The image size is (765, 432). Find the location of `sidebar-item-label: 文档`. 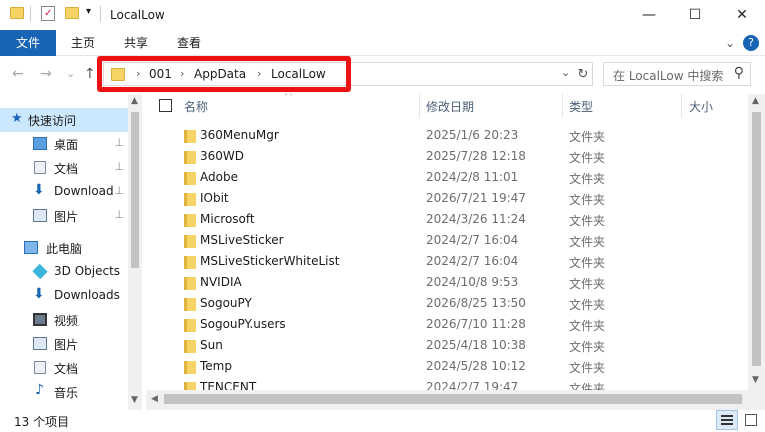

sidebar-item-label: 文档 is located at coordinates (66, 369).